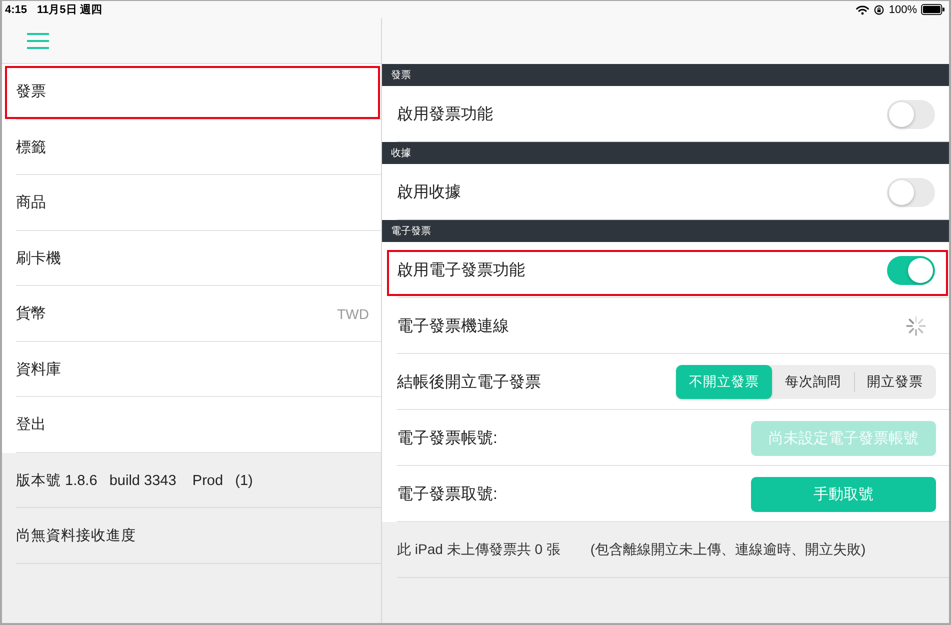 Image resolution: width=951 pixels, height=625 pixels. I want to click on menu-icon, so click(38, 40).